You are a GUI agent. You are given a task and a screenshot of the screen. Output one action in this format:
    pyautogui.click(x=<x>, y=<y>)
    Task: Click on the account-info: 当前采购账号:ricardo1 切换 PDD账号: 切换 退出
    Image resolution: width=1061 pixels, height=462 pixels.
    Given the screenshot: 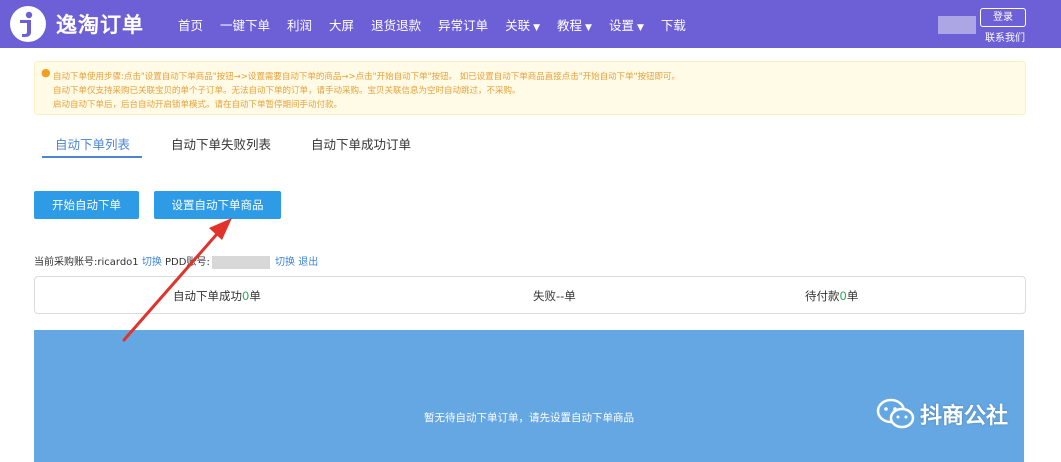 What is the action you would take?
    pyautogui.click(x=176, y=261)
    